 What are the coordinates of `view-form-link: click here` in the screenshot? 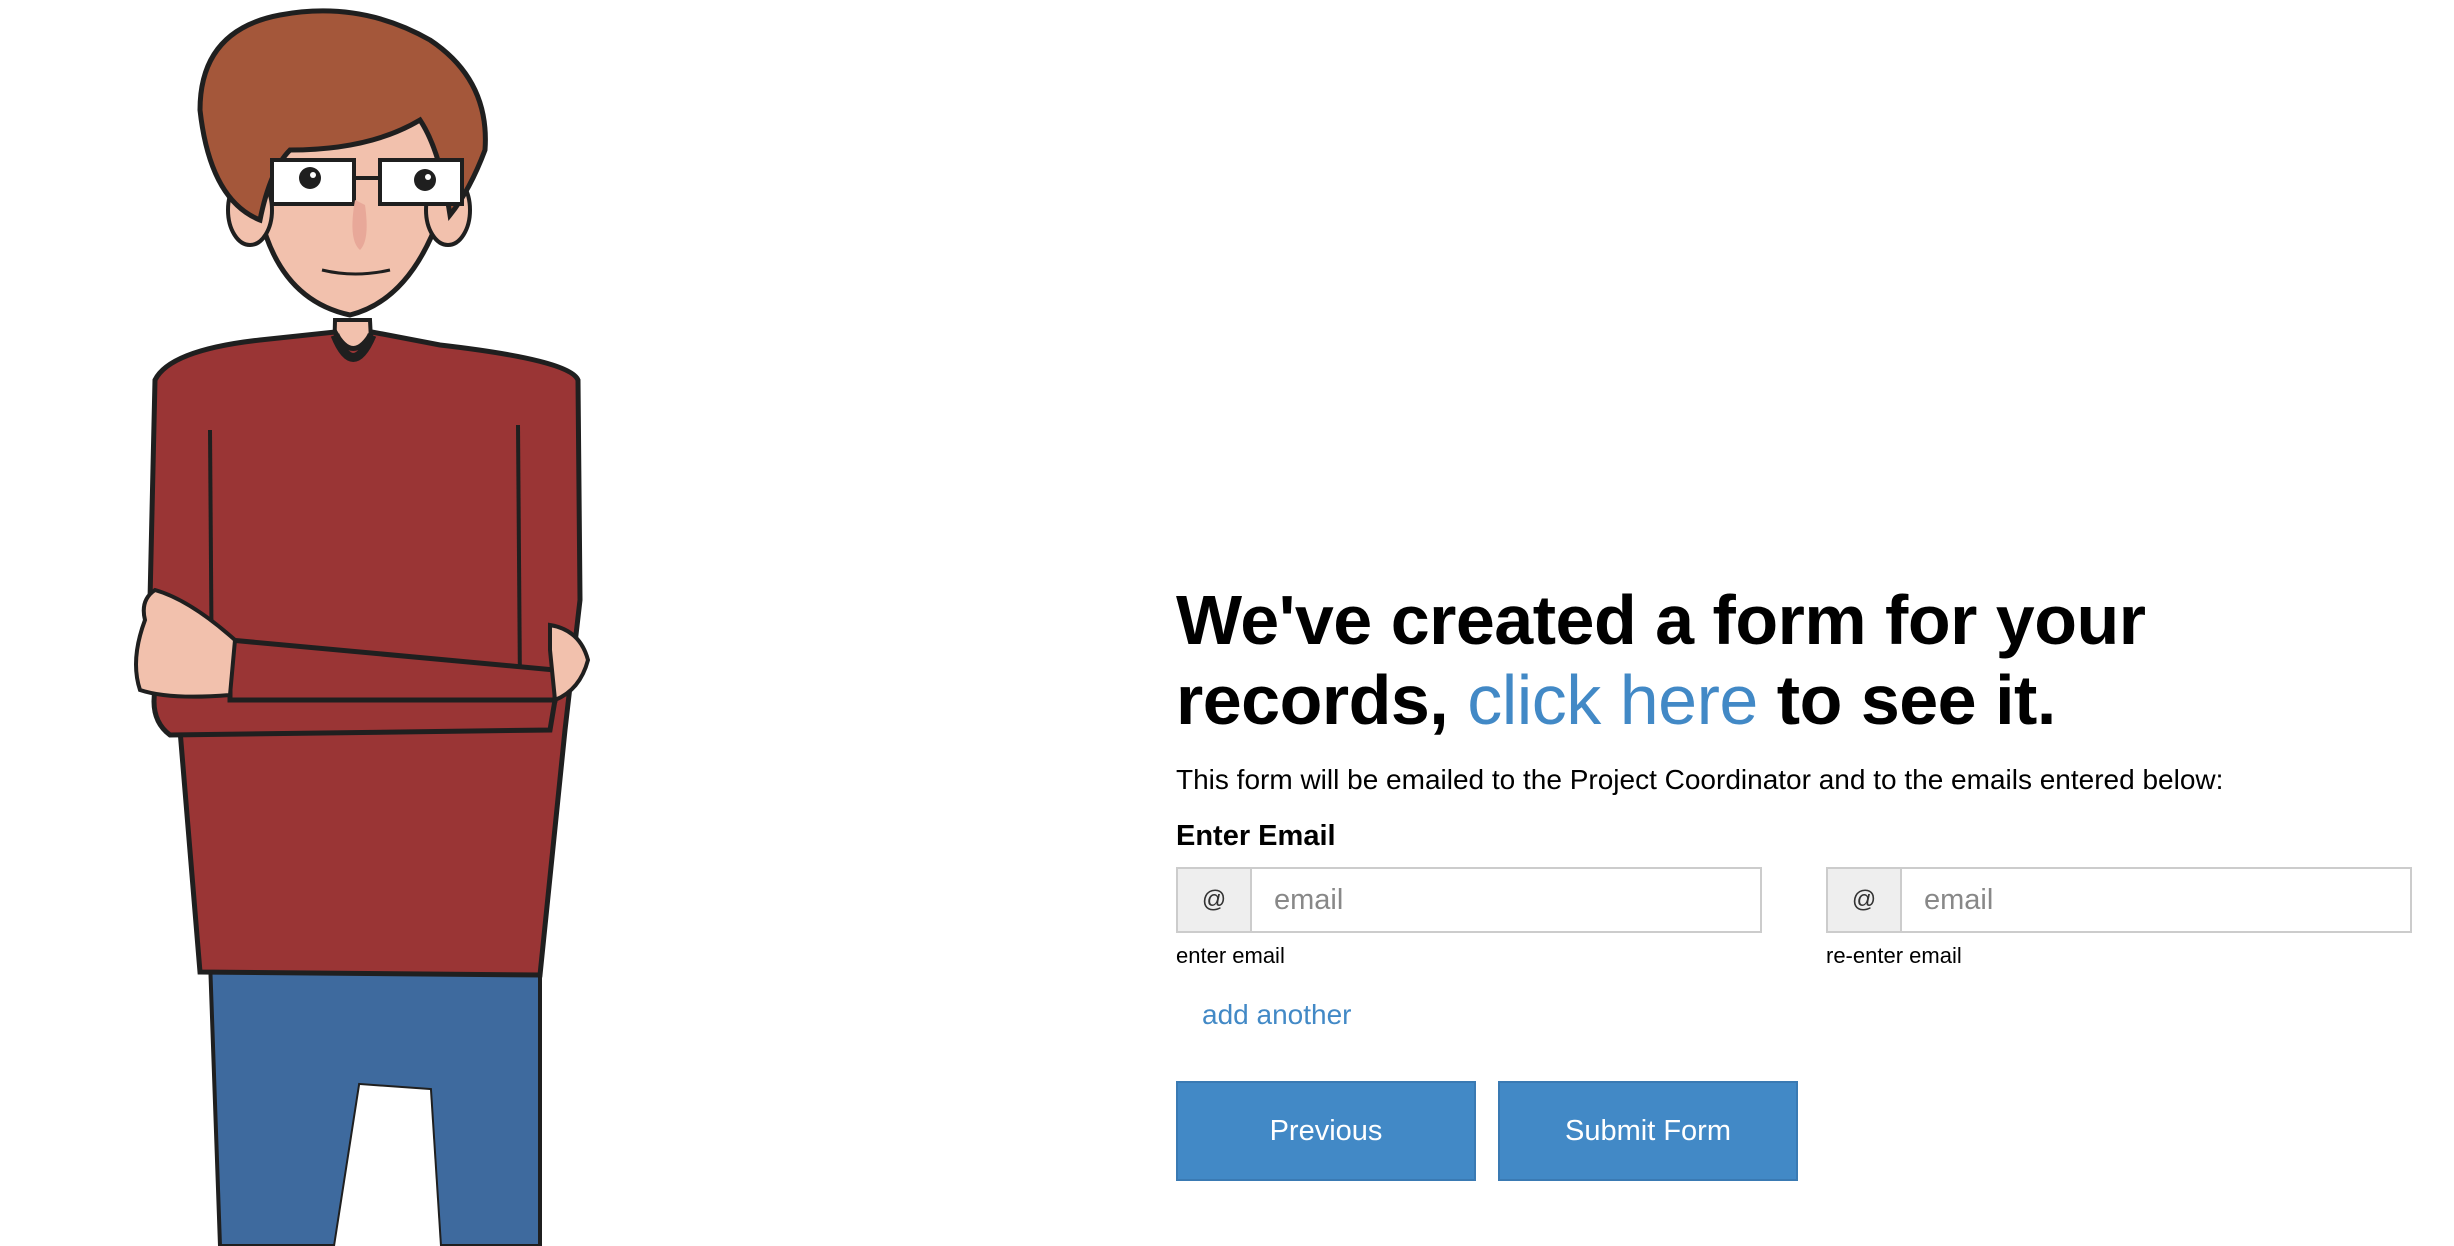 It's located at (1612, 700).